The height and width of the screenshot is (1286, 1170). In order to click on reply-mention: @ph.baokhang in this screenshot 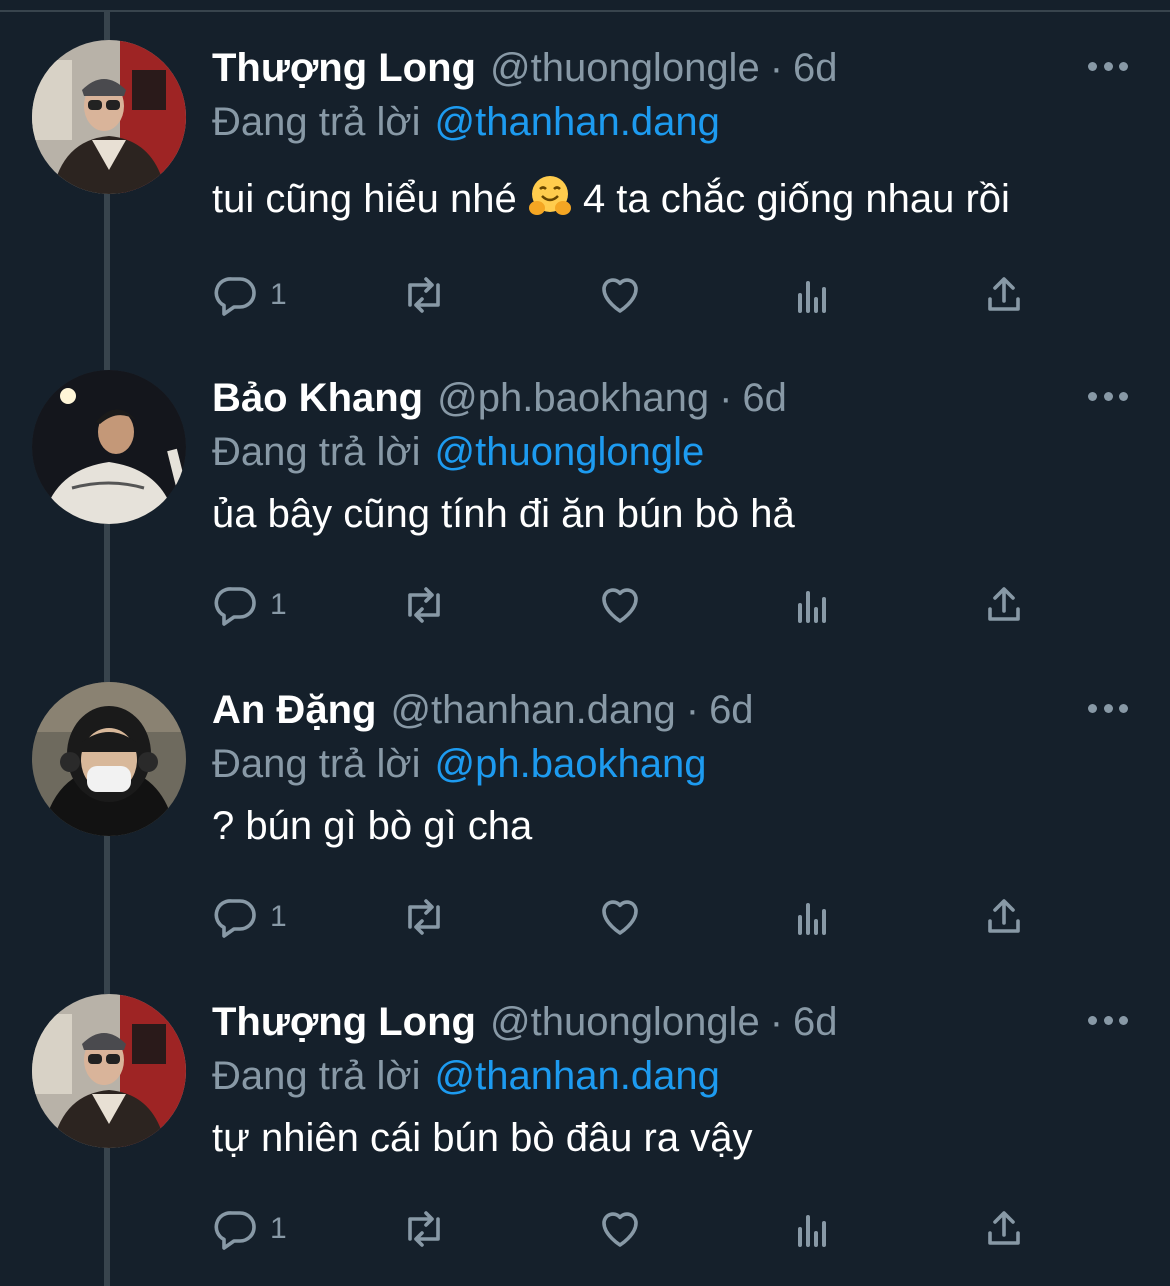, I will do `click(571, 764)`.